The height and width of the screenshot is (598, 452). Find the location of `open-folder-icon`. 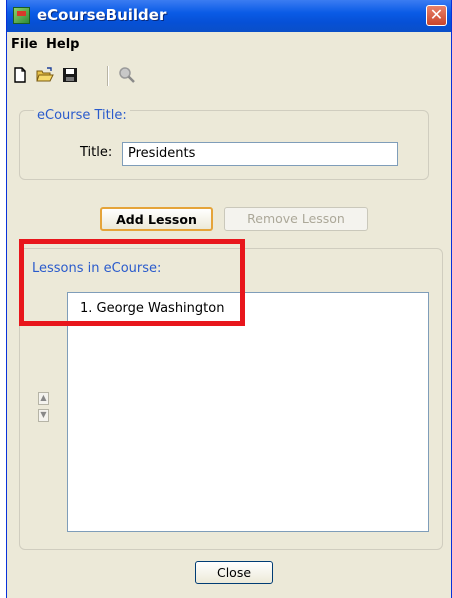

open-folder-icon is located at coordinates (45, 75).